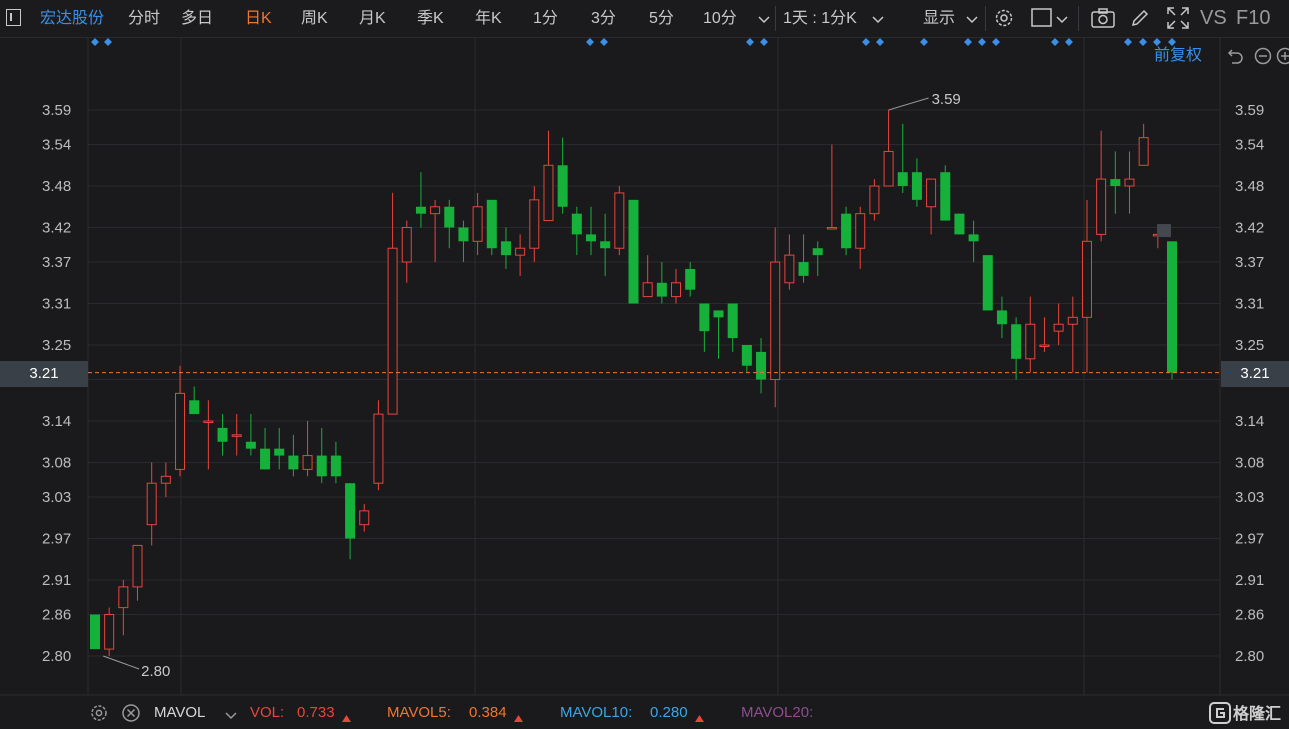 This screenshot has height=729, width=1289. I want to click on current-price-label-left: 3.21, so click(44, 373).